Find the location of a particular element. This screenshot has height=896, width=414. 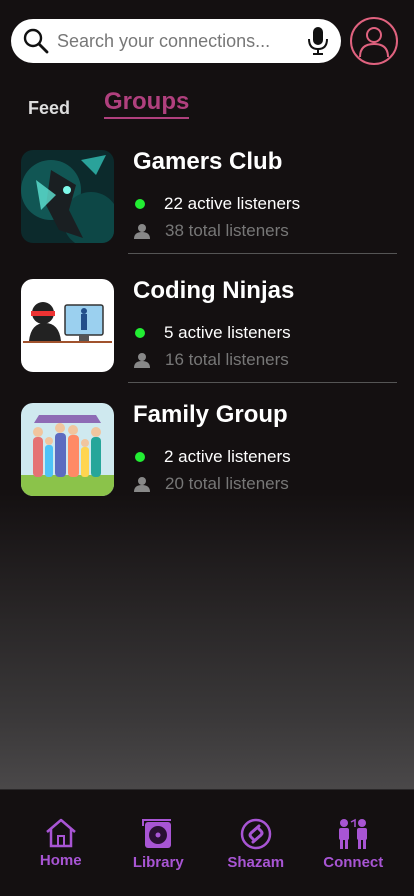

total-listeners: 38 total listeners is located at coordinates (211, 231).